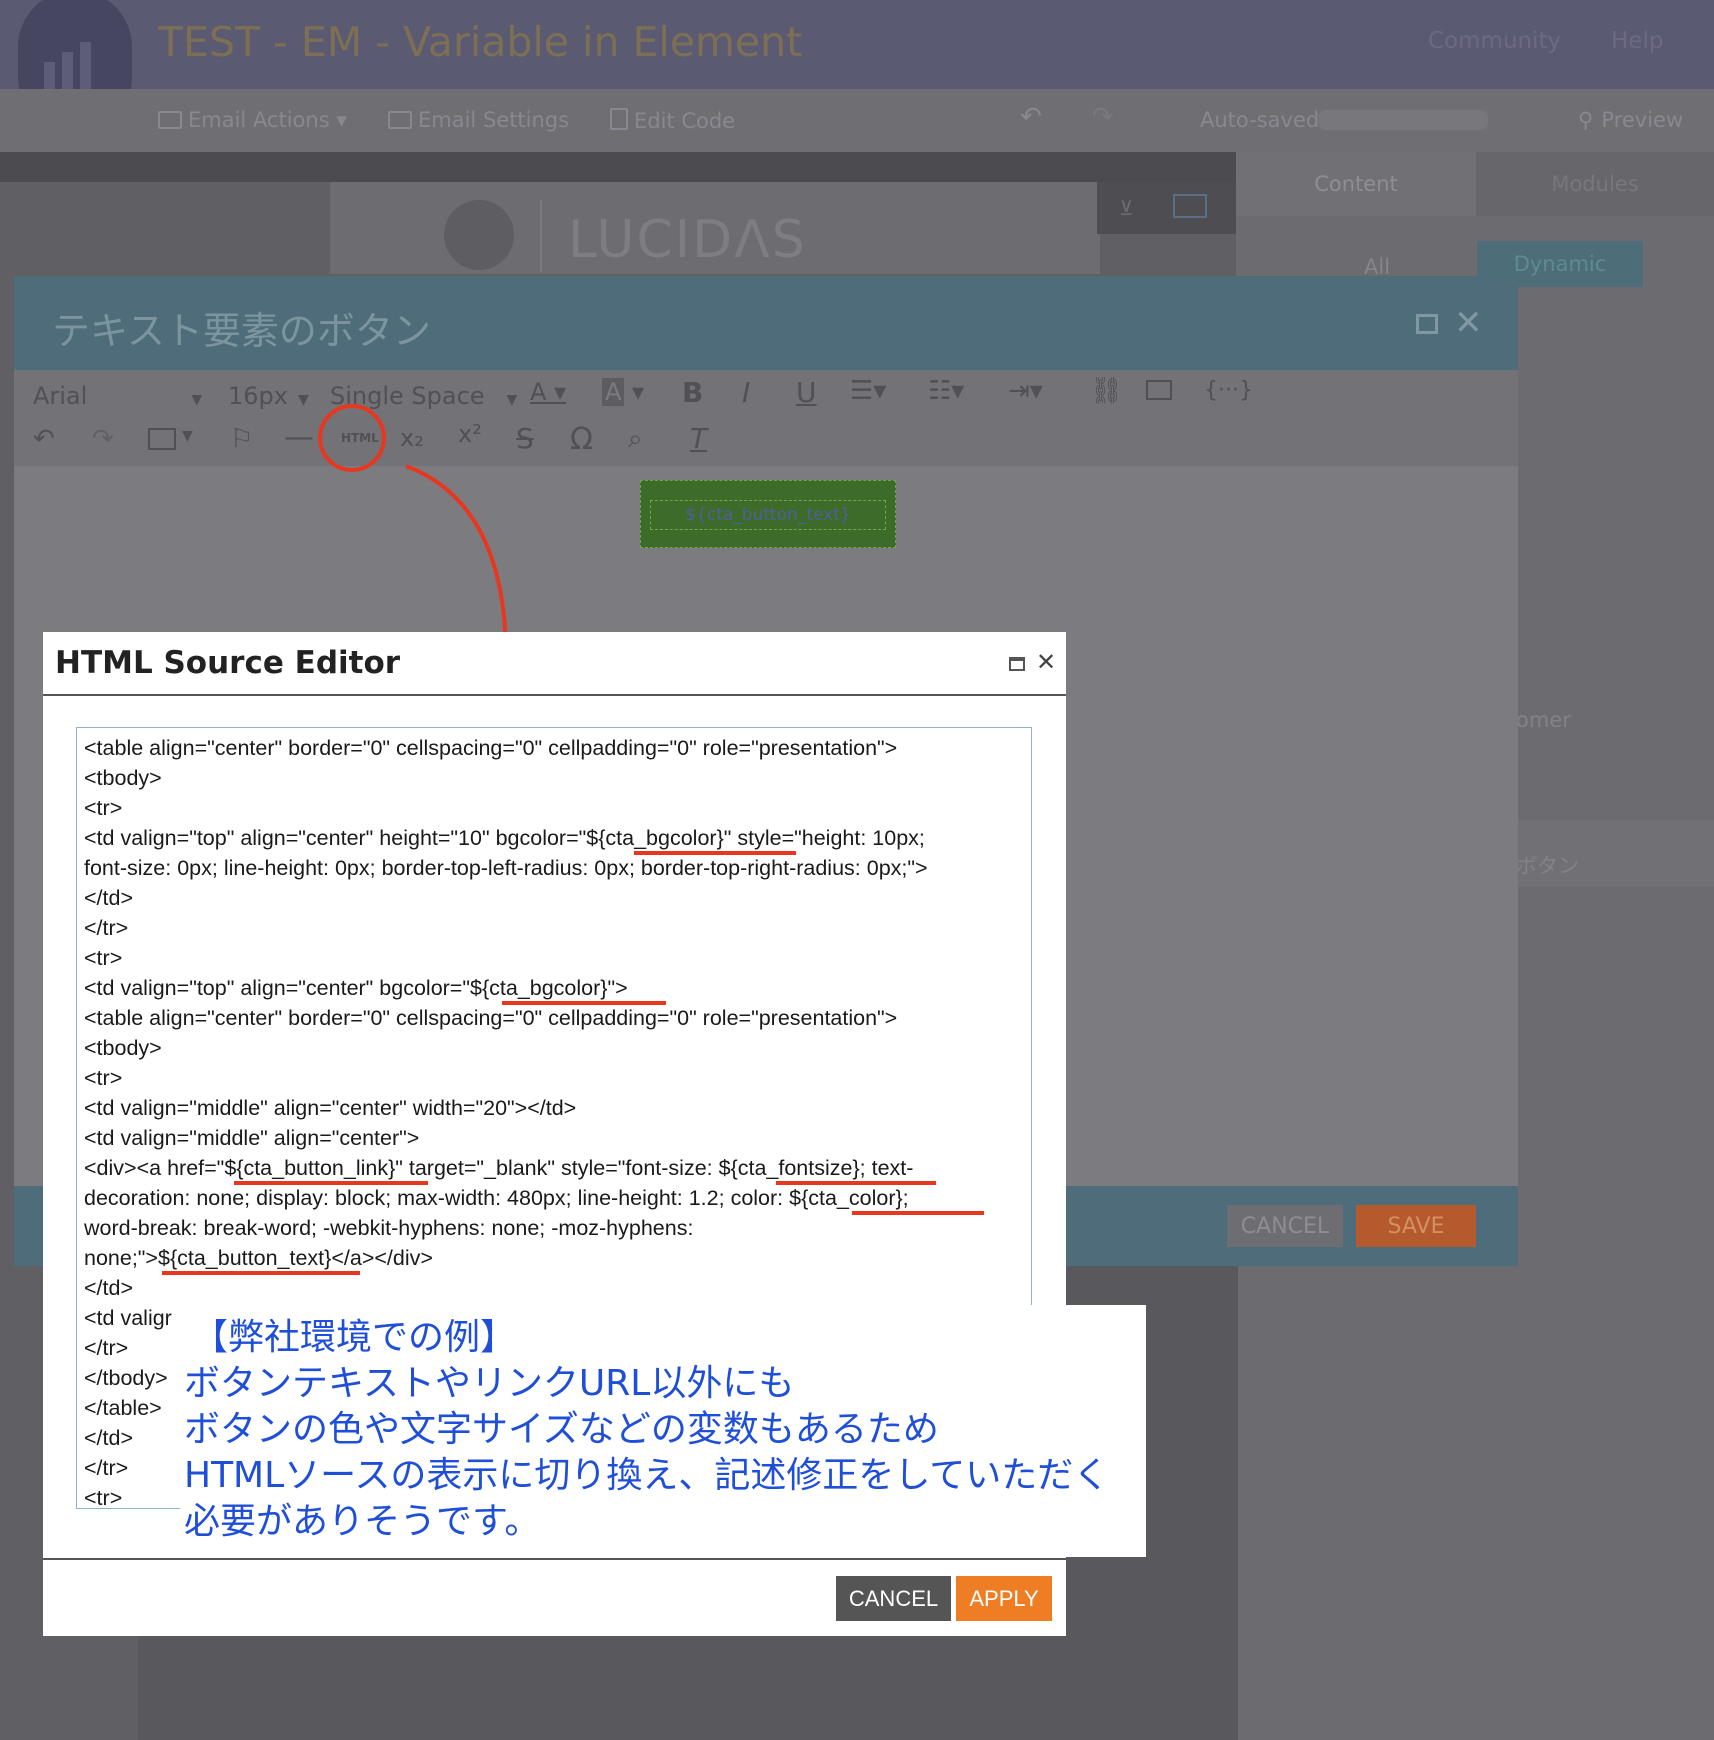 The height and width of the screenshot is (1740, 1714). I want to click on email-actions-menu: Email Actions ▾, so click(252, 120).